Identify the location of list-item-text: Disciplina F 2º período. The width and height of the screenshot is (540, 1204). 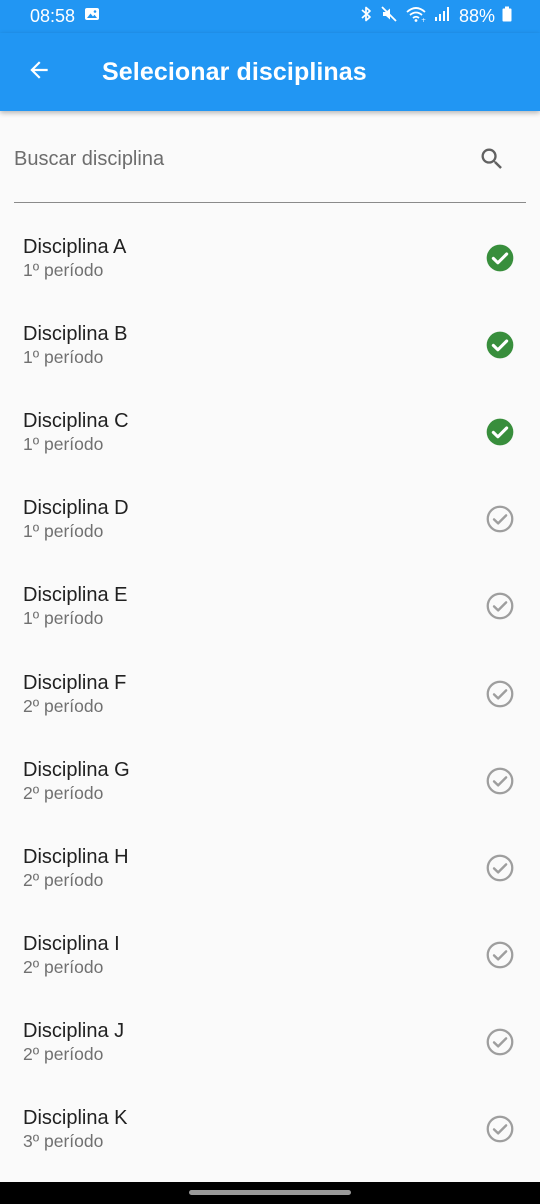
(74, 694).